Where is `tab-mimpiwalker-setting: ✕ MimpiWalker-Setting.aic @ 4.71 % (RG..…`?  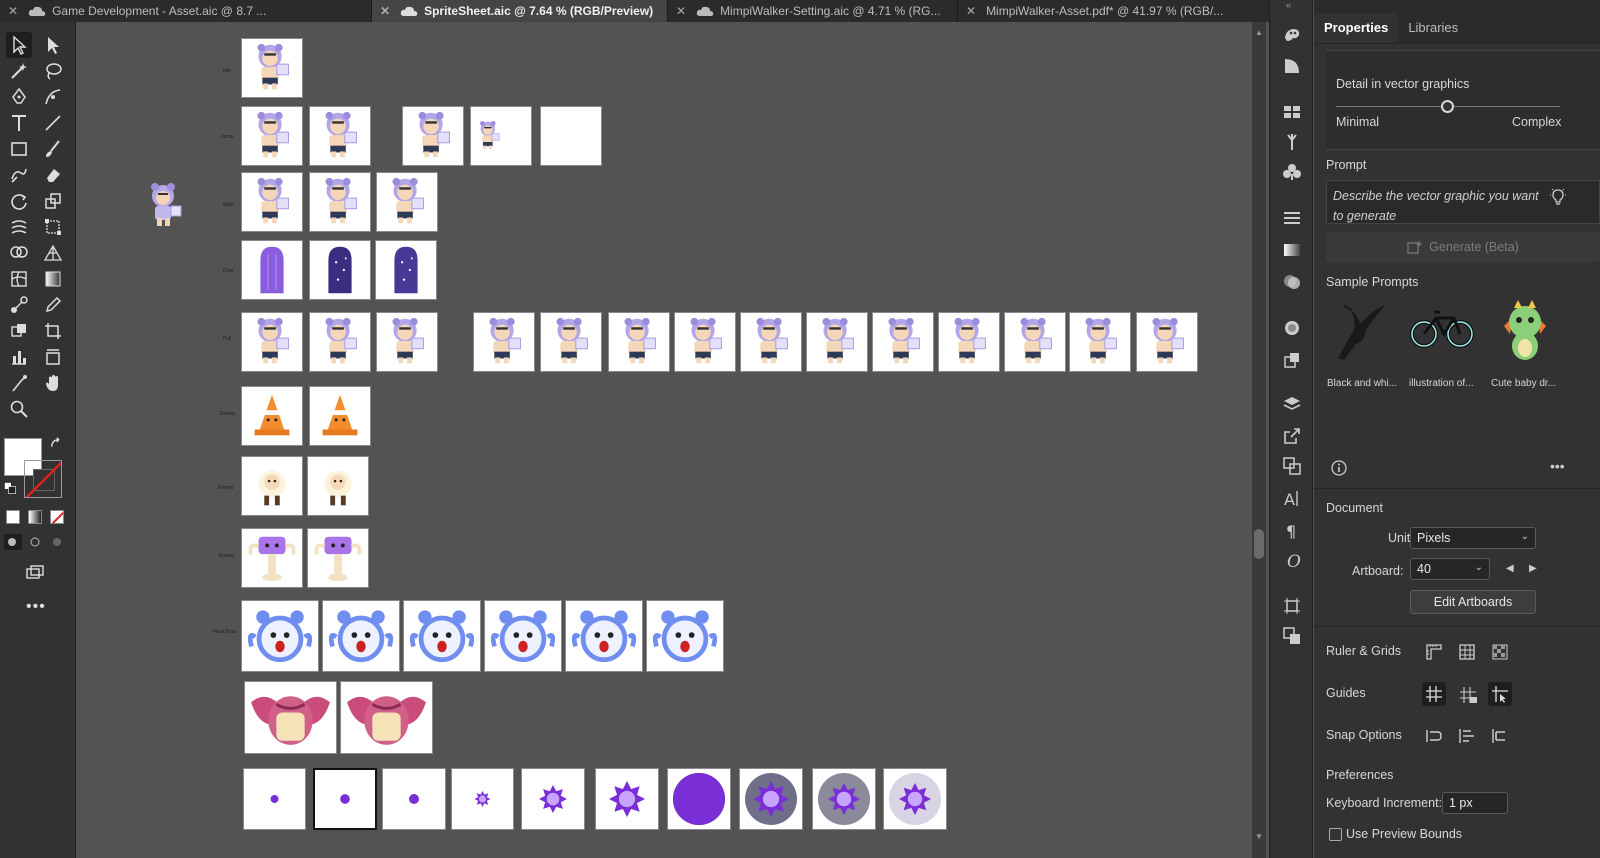 tab-mimpiwalker-setting: ✕ MimpiWalker-Setting.aic @ 4.71 % (RG..… is located at coordinates (813, 11).